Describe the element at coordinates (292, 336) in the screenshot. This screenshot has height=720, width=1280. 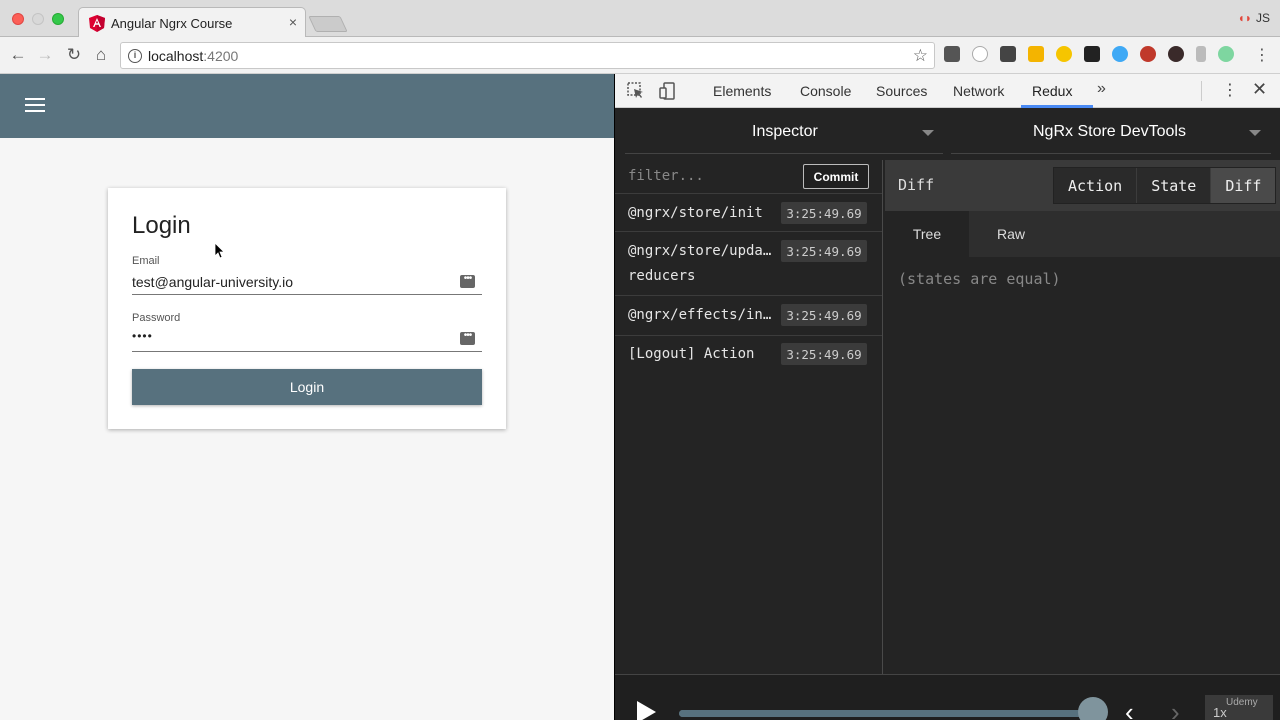
I see `password-field: ••••` at that location.